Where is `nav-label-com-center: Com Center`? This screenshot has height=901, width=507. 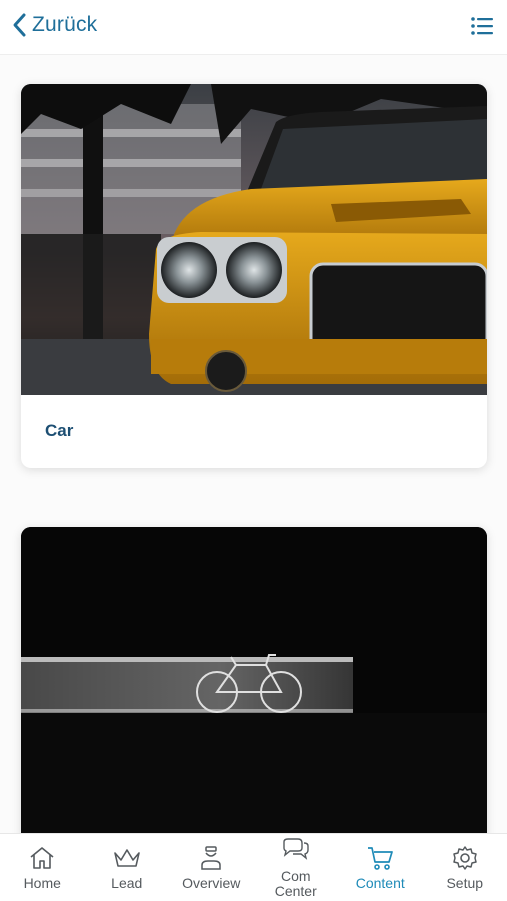
nav-label-com-center: Com Center is located at coordinates (296, 884).